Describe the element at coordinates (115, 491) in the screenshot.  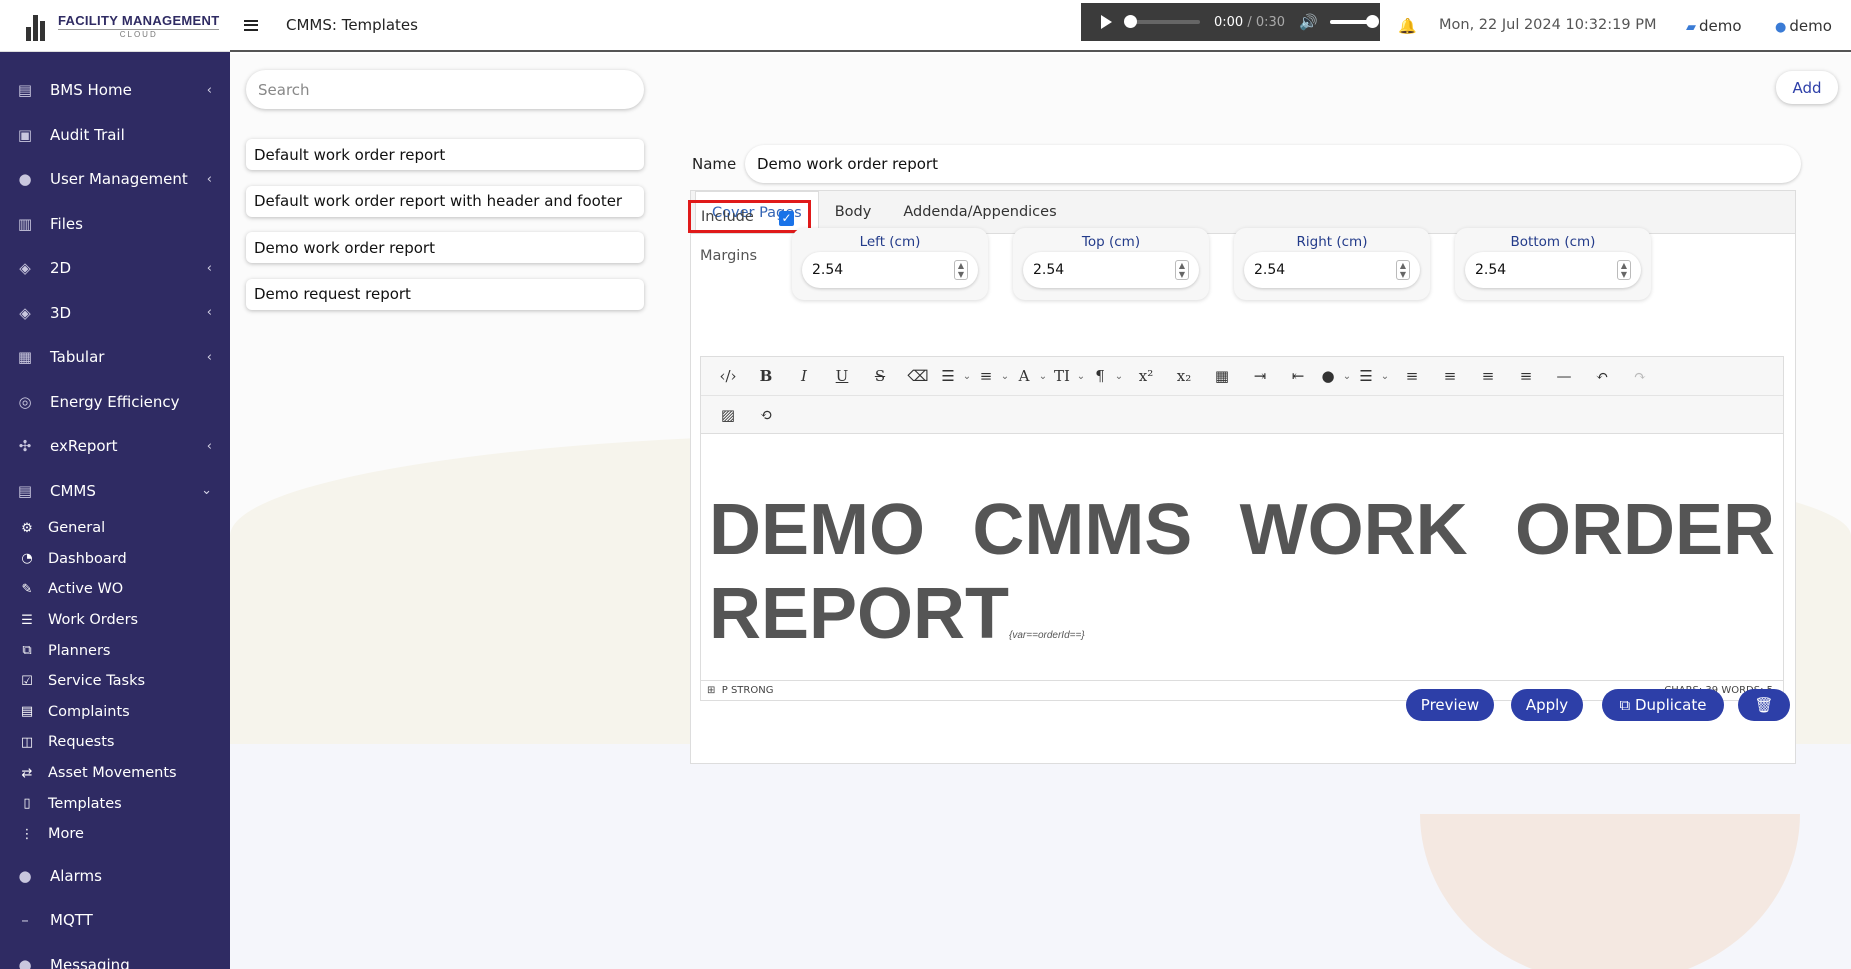
I see `sidebar-item-cmms: ▤ CMMS ⌄` at that location.